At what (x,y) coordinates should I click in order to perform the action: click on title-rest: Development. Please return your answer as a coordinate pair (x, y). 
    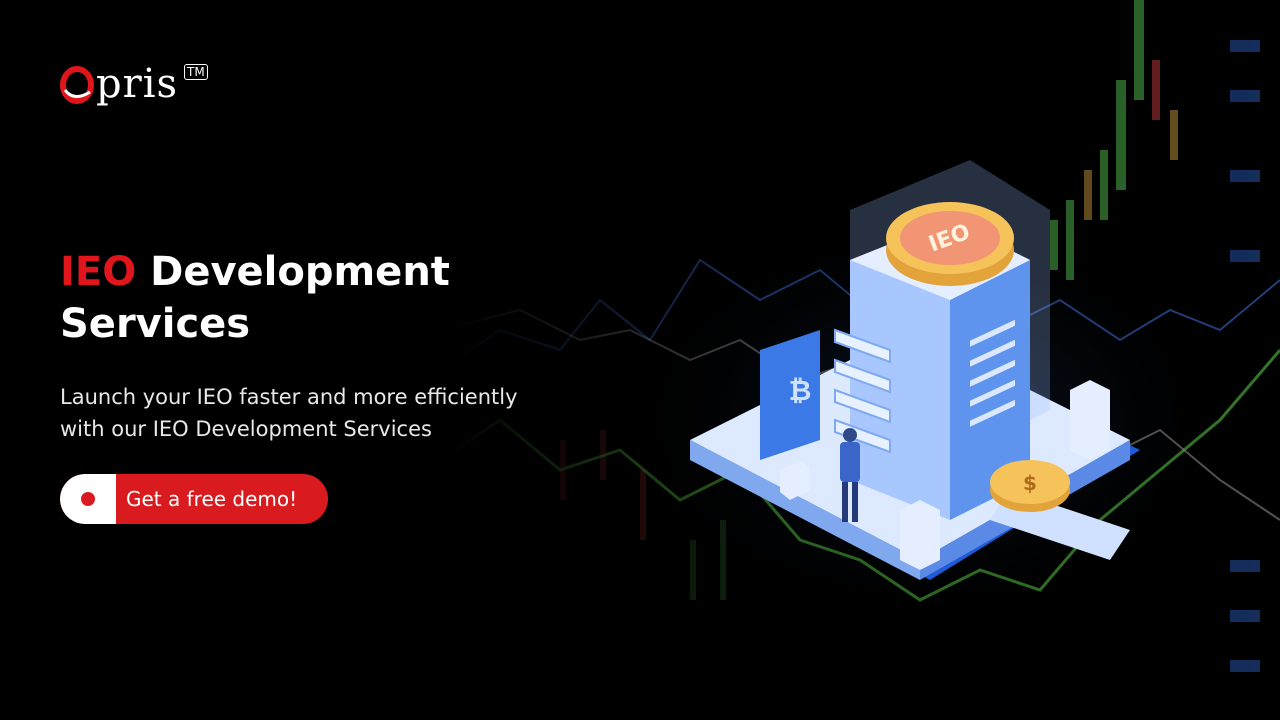
    Looking at the image, I should click on (293, 272).